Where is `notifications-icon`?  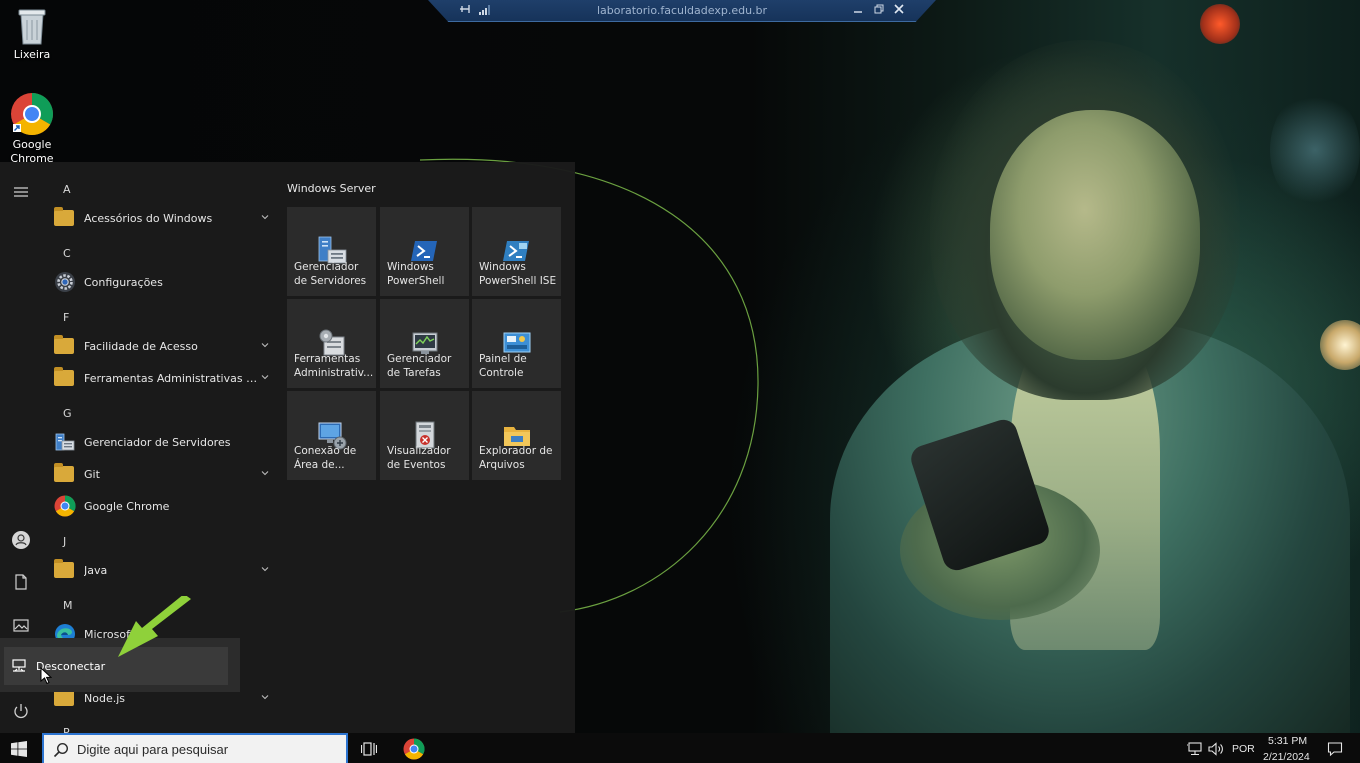 notifications-icon is located at coordinates (1335, 749).